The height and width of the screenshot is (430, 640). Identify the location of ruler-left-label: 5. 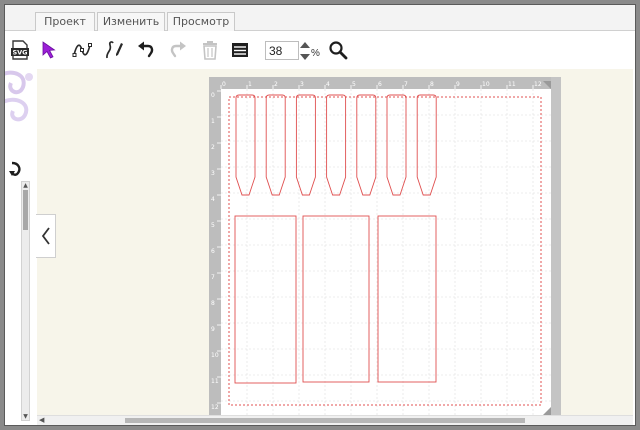
(213, 225).